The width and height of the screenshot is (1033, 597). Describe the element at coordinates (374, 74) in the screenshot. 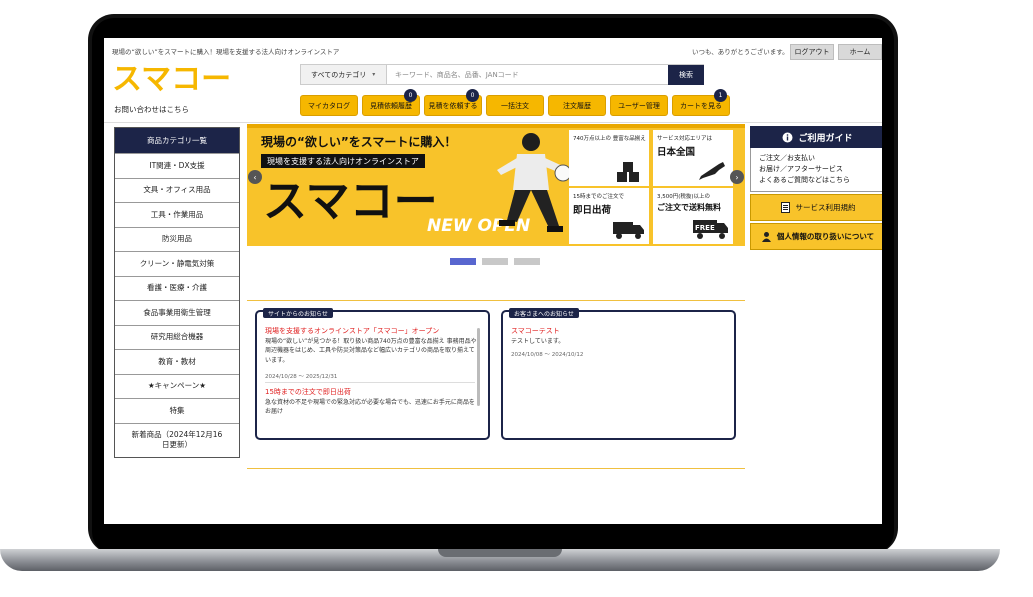

I see `chevron-down-icon: ▾` at that location.